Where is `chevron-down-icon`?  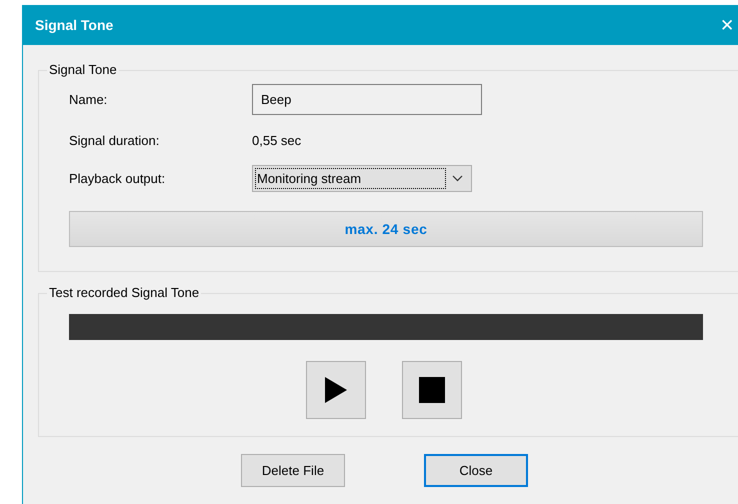 chevron-down-icon is located at coordinates (457, 178).